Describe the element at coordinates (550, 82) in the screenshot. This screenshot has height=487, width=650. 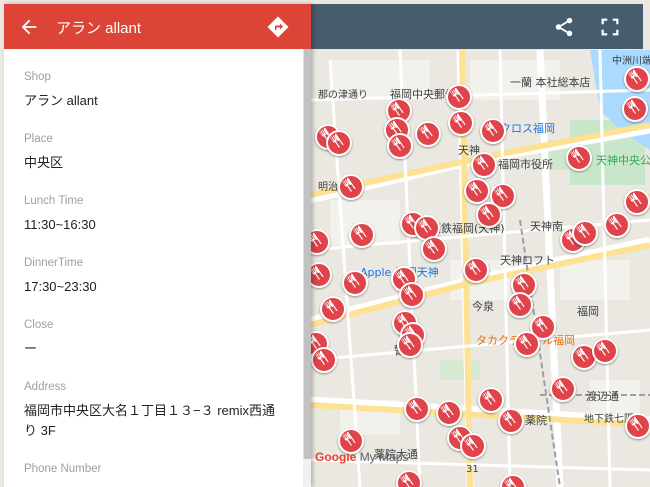
I see `map-label-ichiran: 一蘭 本社総本店` at that location.